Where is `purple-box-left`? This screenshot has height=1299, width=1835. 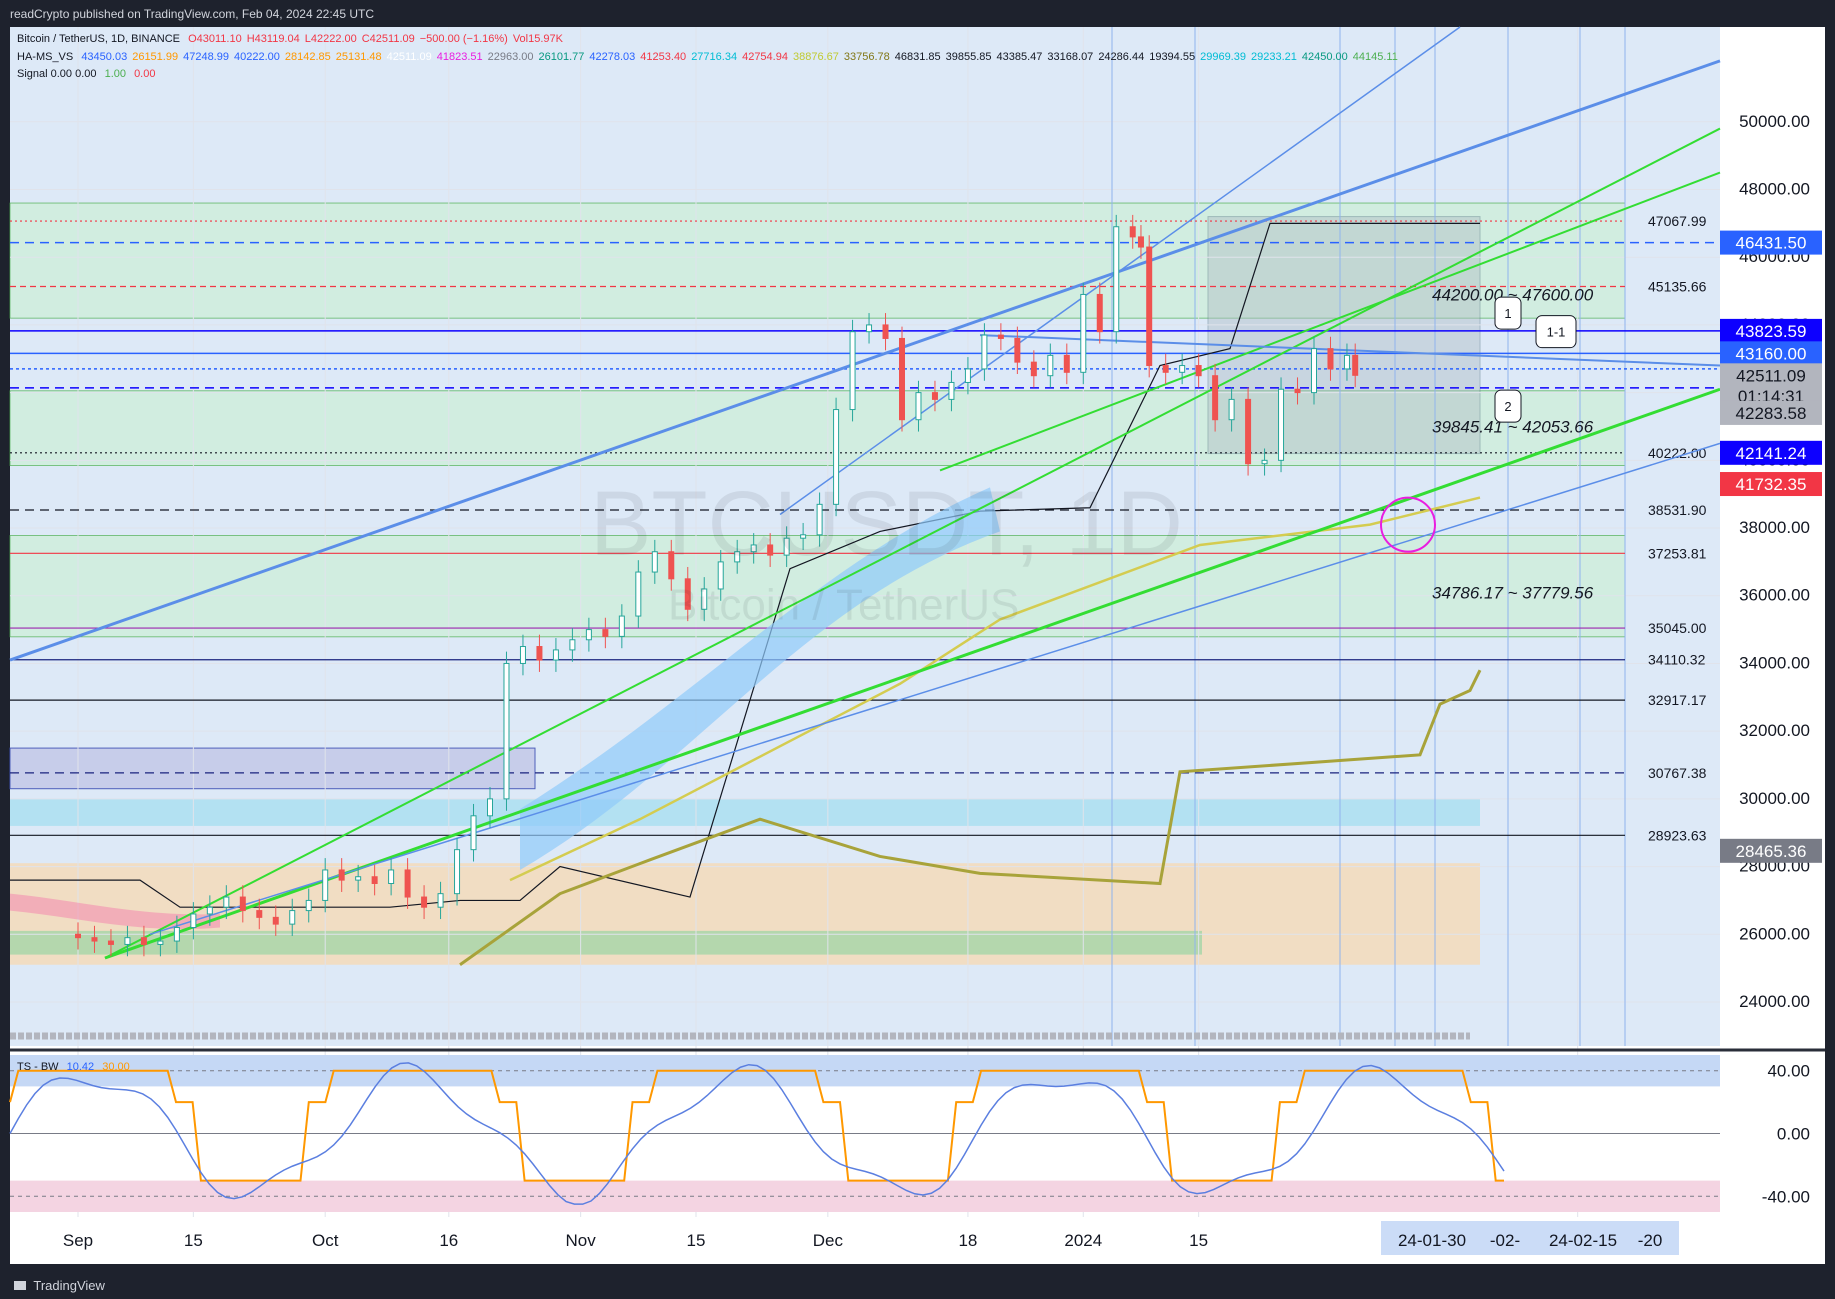 purple-box-left is located at coordinates (272, 768).